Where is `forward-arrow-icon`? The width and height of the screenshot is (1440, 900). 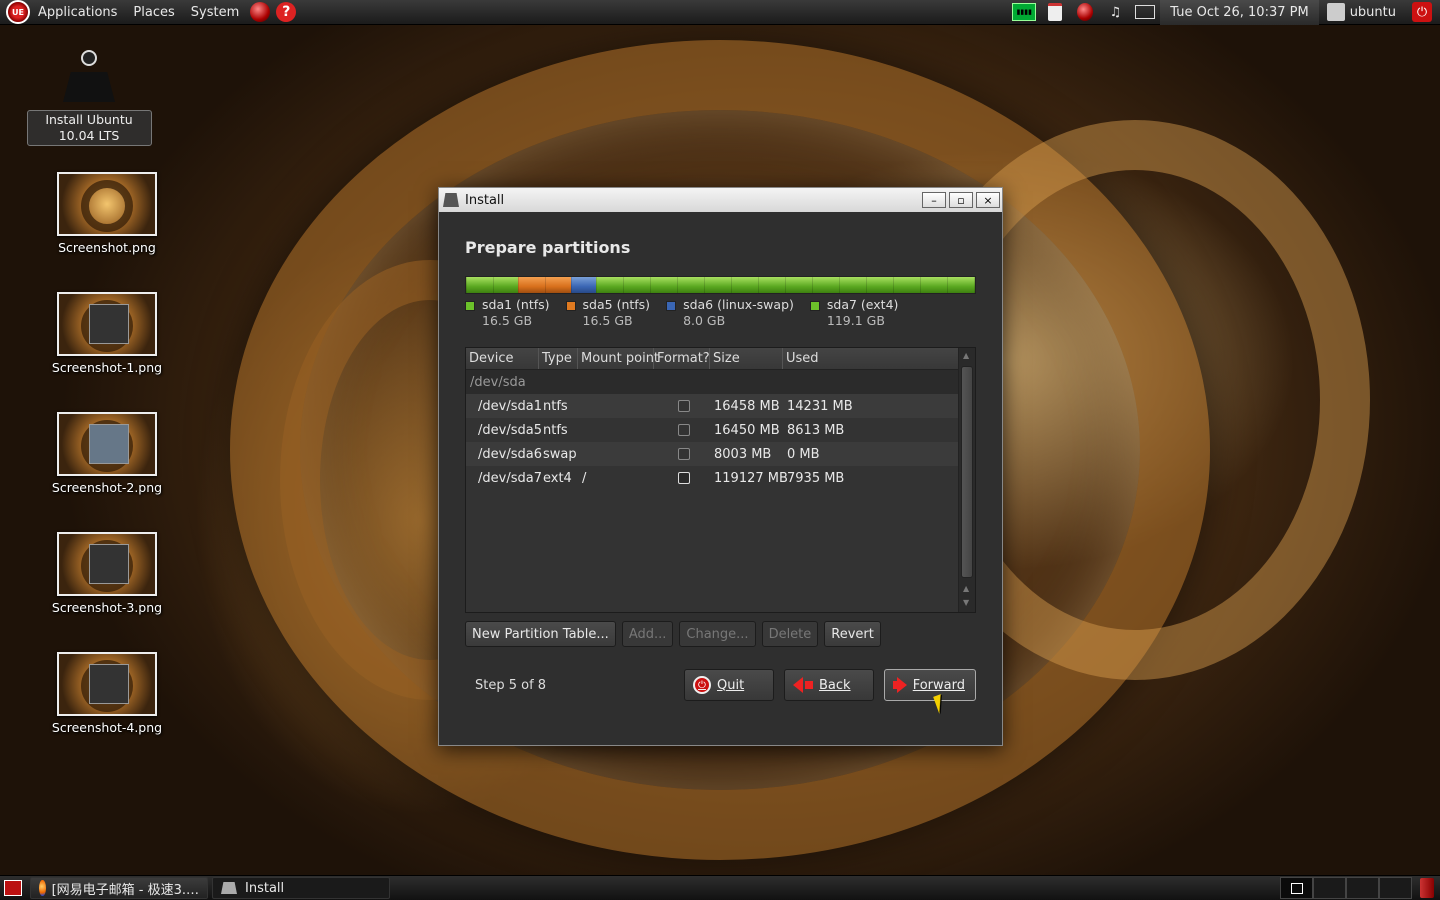 forward-arrow-icon is located at coordinates (901, 685).